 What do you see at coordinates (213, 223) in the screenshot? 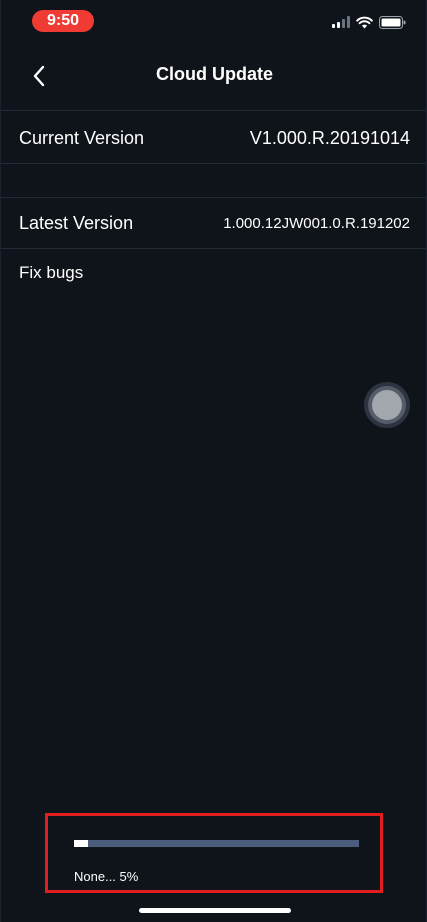
I see `latest-version-row: Latest Version 1.000.12JW001.0.R.191202` at bounding box center [213, 223].